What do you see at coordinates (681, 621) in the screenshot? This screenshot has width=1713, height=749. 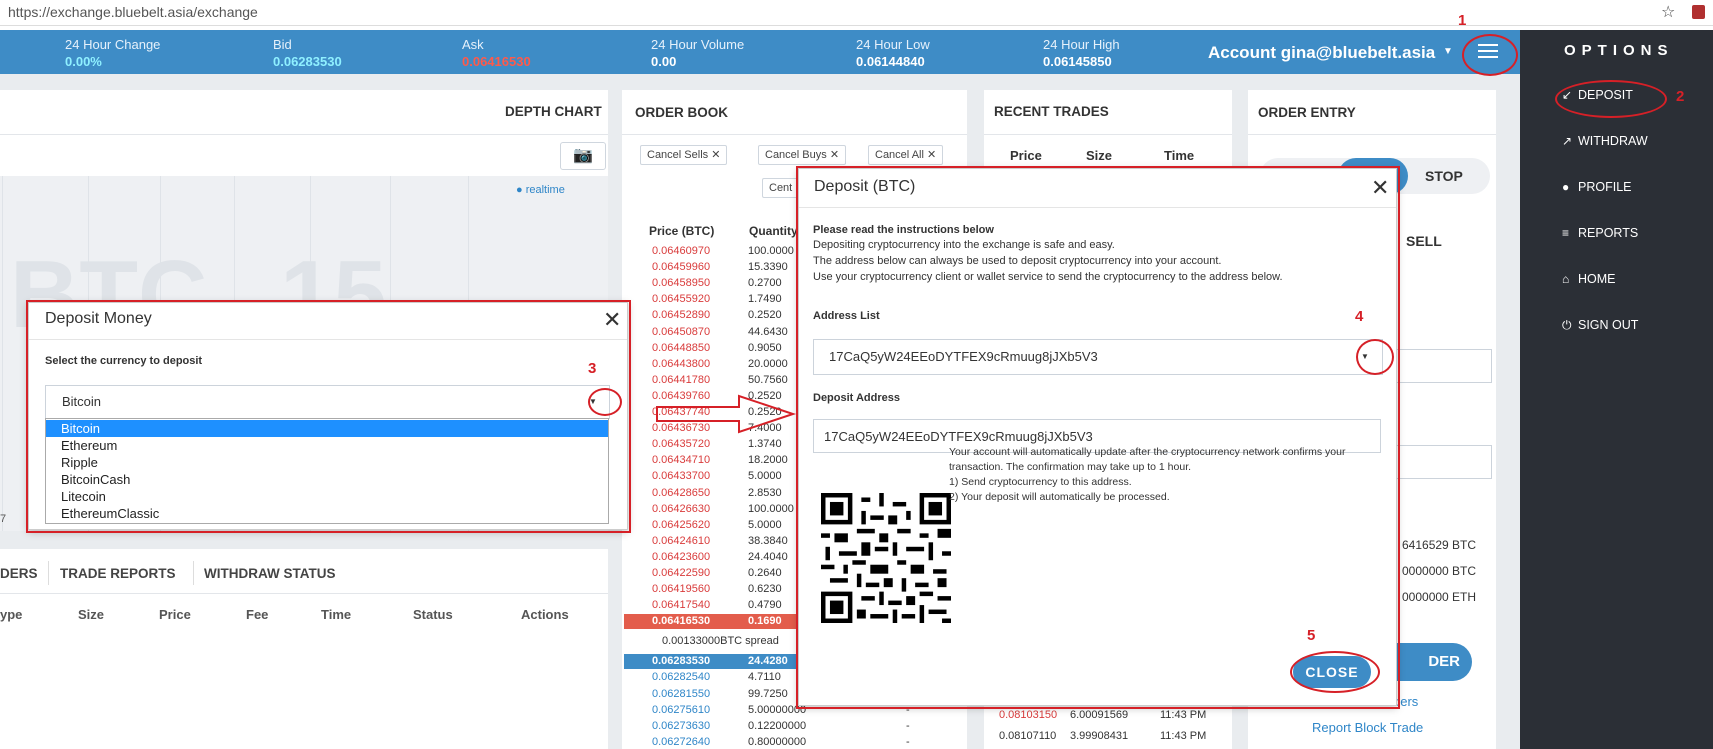 I see `best-ask-price: 0.06416530` at bounding box center [681, 621].